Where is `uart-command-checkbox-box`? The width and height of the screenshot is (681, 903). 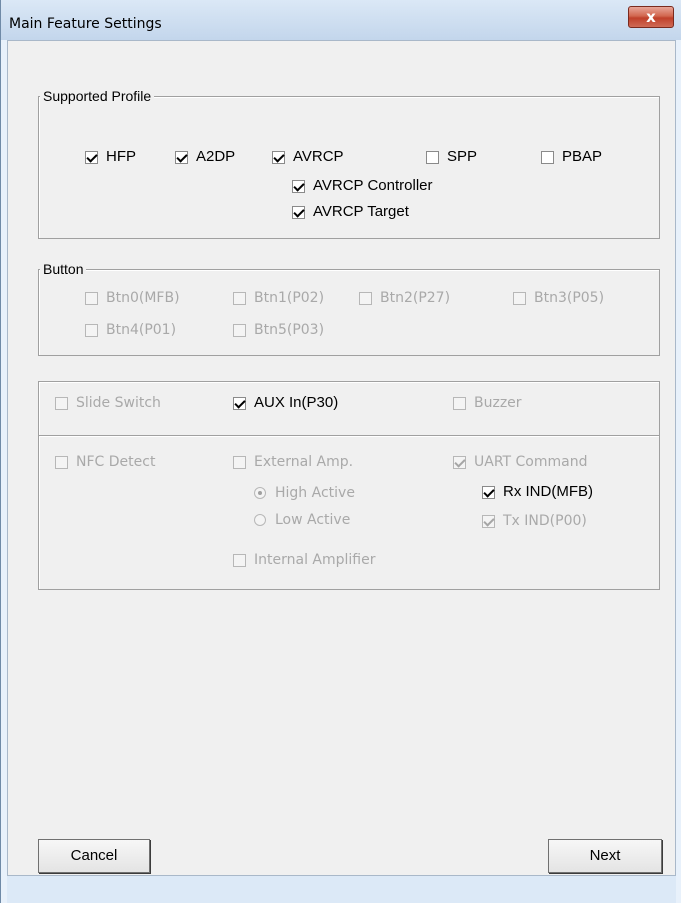 uart-command-checkbox-box is located at coordinates (459, 462).